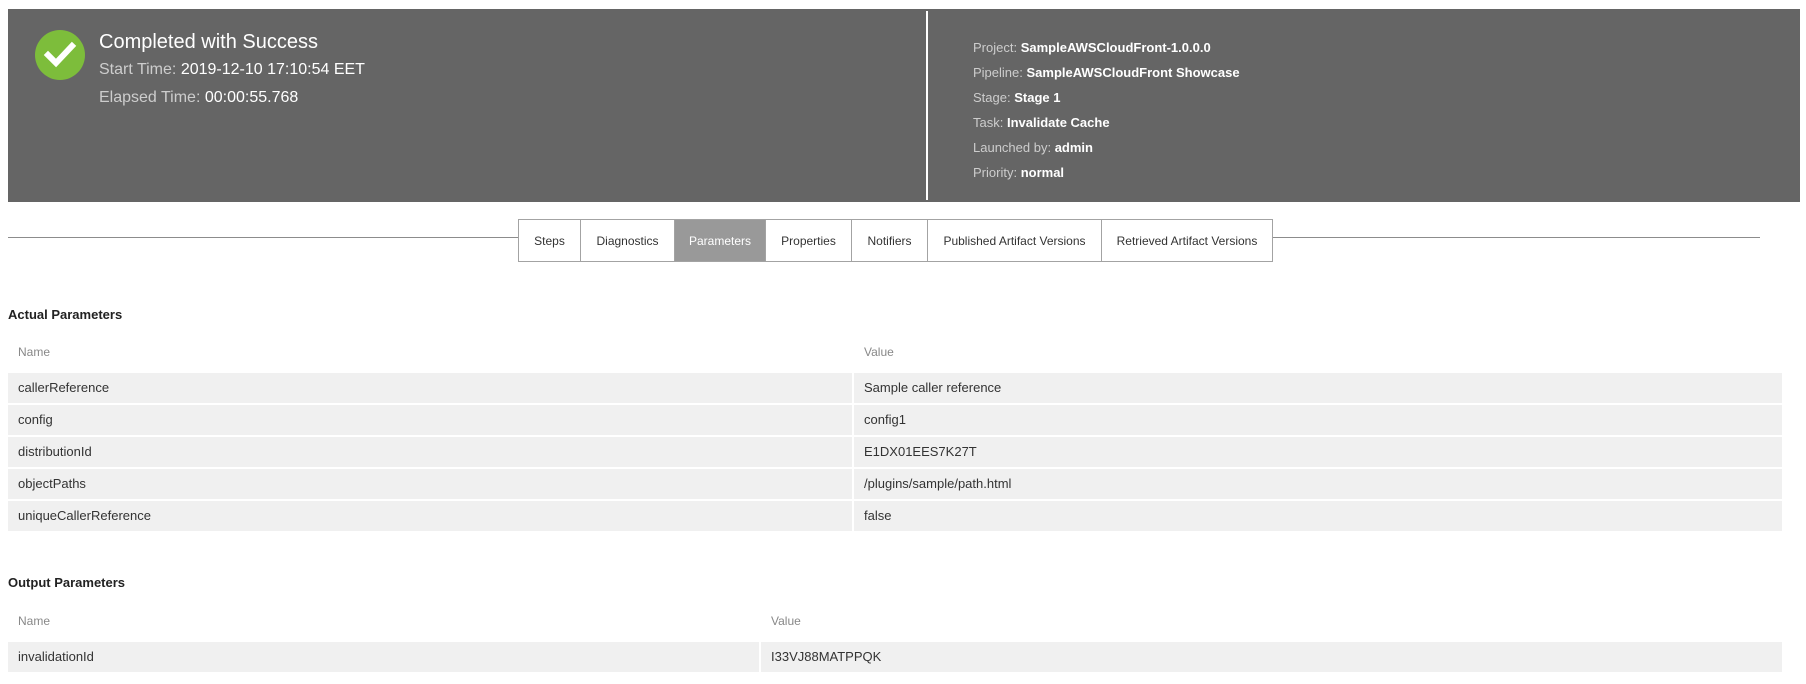  Describe the element at coordinates (208, 42) in the screenshot. I see `status-title: Completed with Success` at that location.